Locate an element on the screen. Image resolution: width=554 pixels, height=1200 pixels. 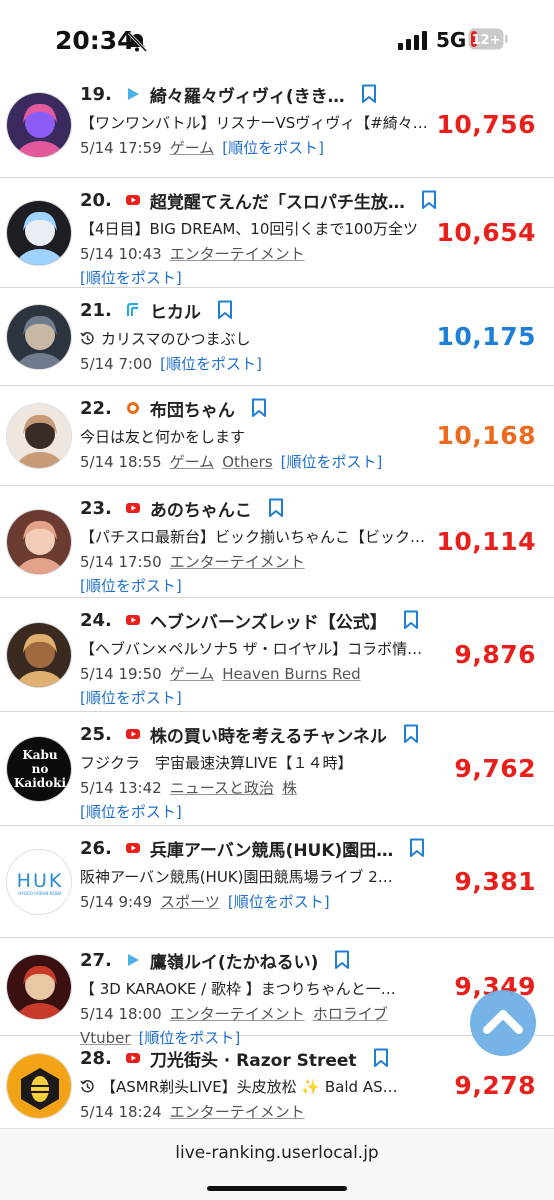
stream-title: フジクラ 宇宙最速決算LIVE【１４時】 is located at coordinates (216, 762).